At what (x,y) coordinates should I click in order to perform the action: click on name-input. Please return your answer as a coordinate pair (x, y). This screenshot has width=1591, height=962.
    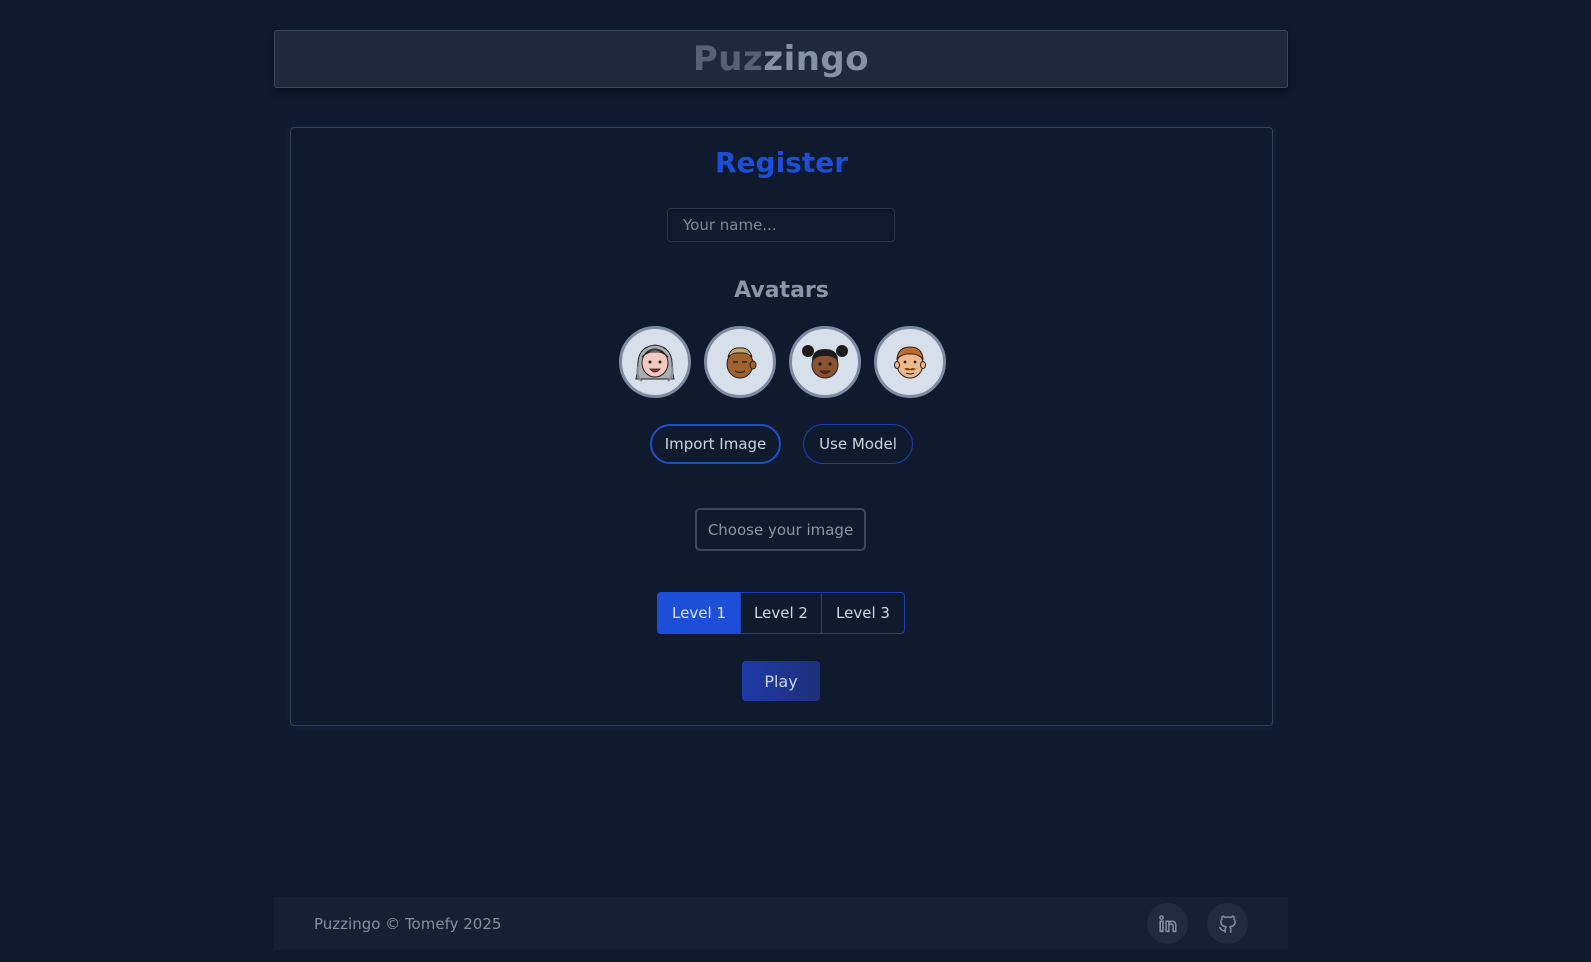
    Looking at the image, I should click on (781, 225).